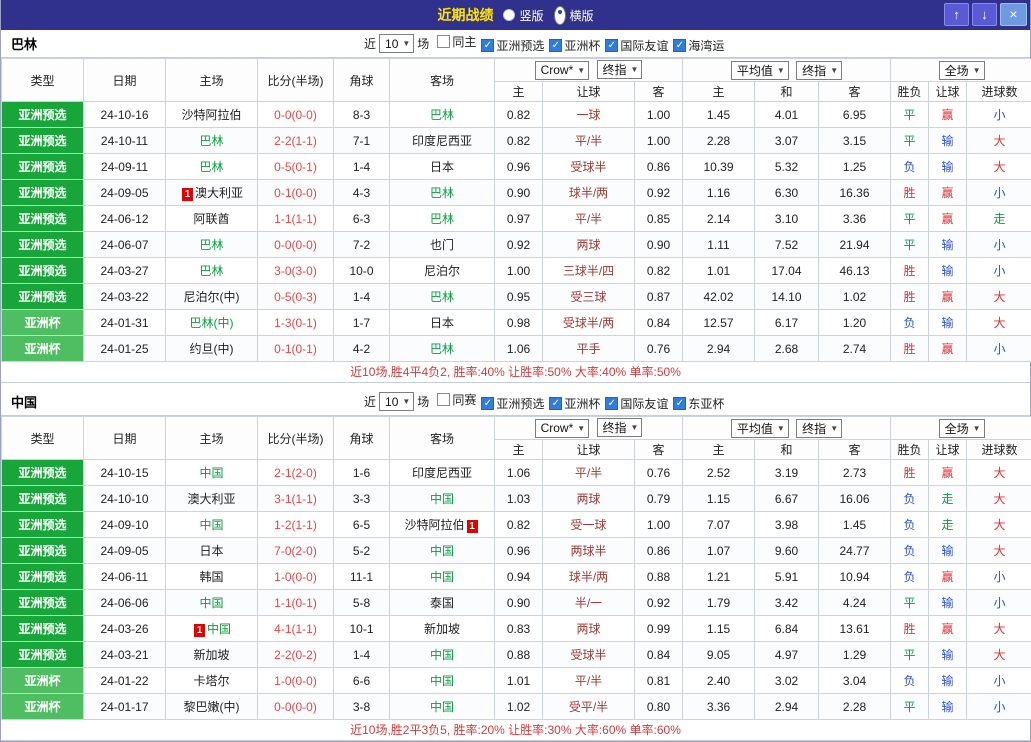  Describe the element at coordinates (211, 577) in the screenshot. I see `team-name-link: 韩国` at that location.